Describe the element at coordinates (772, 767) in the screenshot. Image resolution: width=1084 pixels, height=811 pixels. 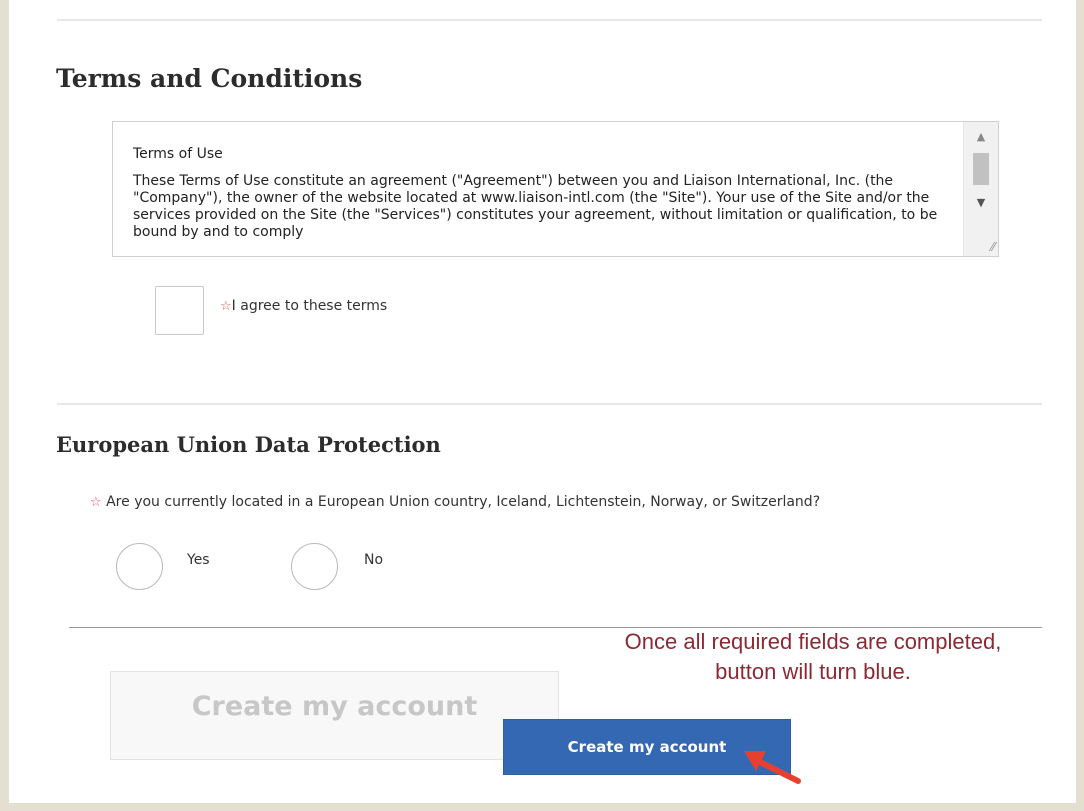
I see `red-arrow-icon` at that location.